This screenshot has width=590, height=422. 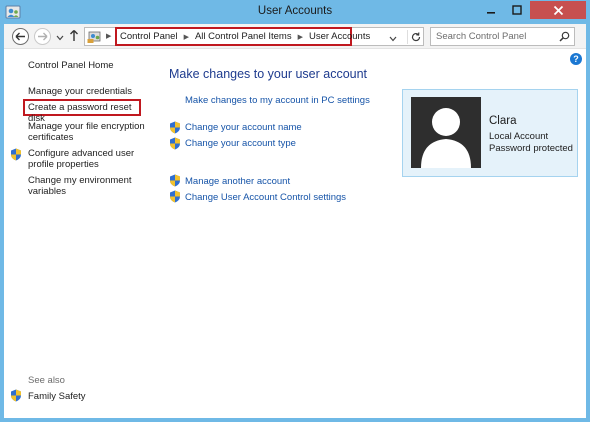 I want to click on search-icon, so click(x=564, y=38).